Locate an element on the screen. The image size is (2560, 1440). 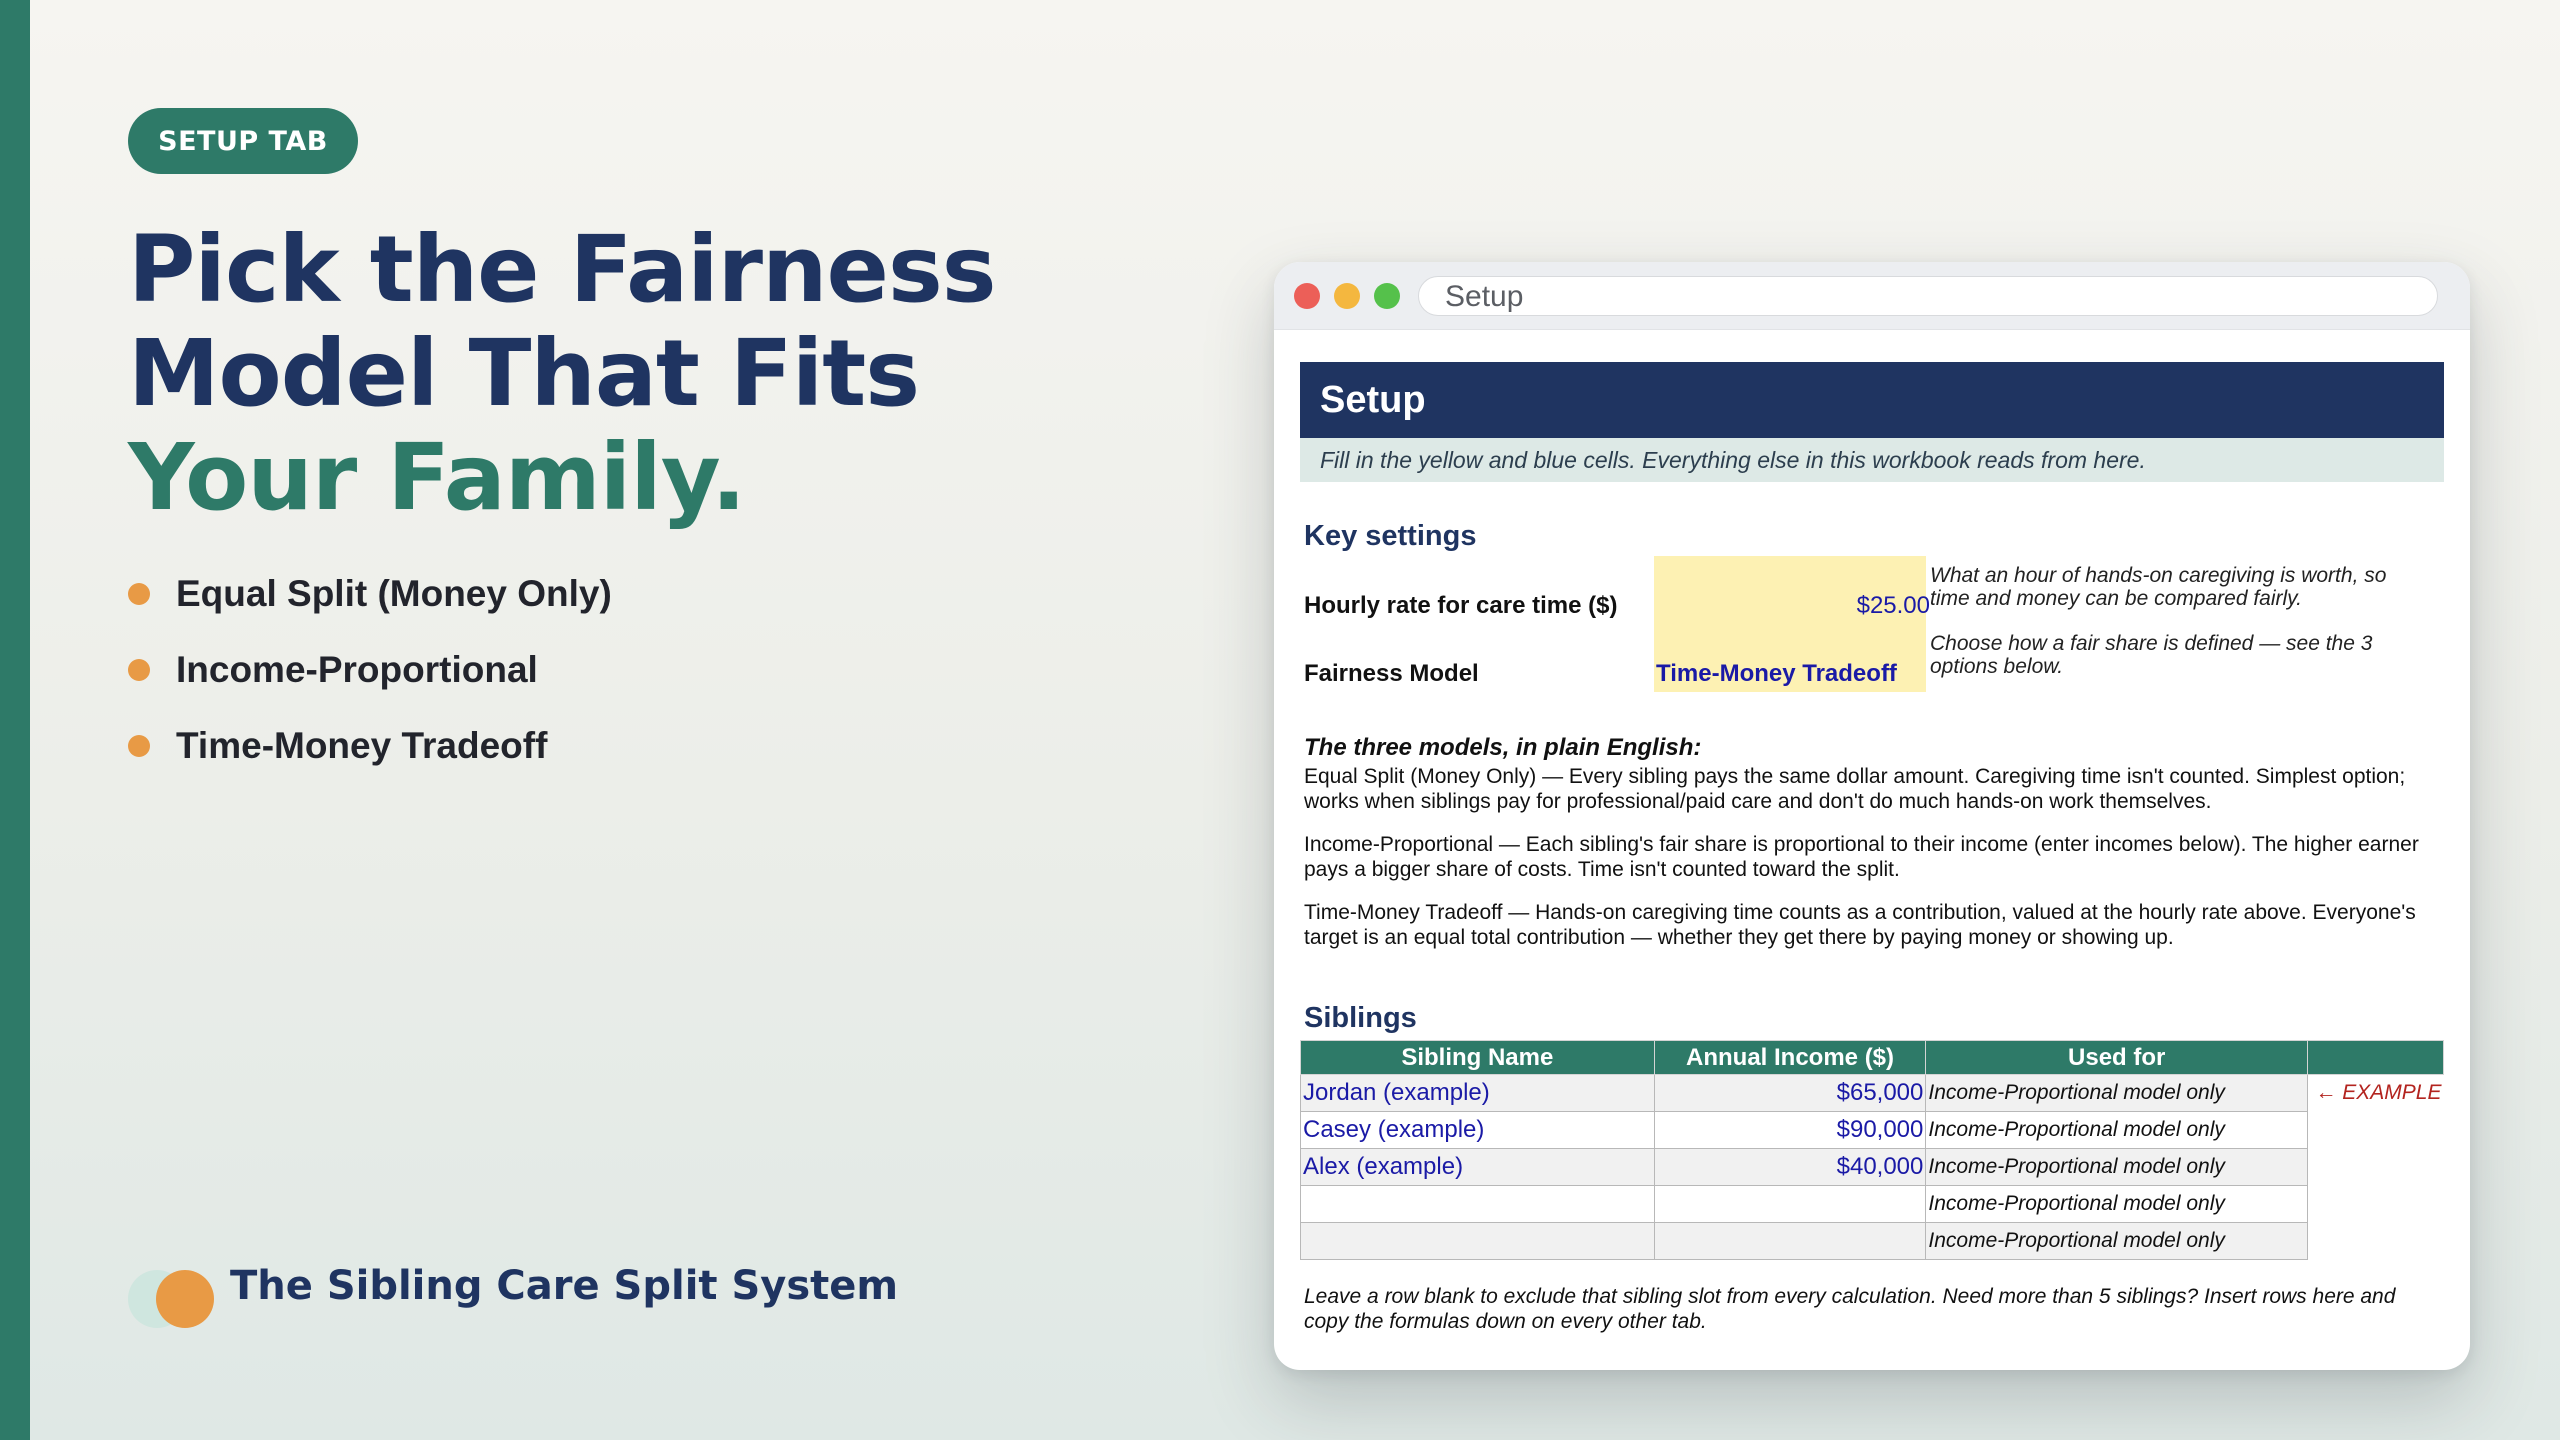
brand: The Sibling Care Split System is located at coordinates (513, 1296).